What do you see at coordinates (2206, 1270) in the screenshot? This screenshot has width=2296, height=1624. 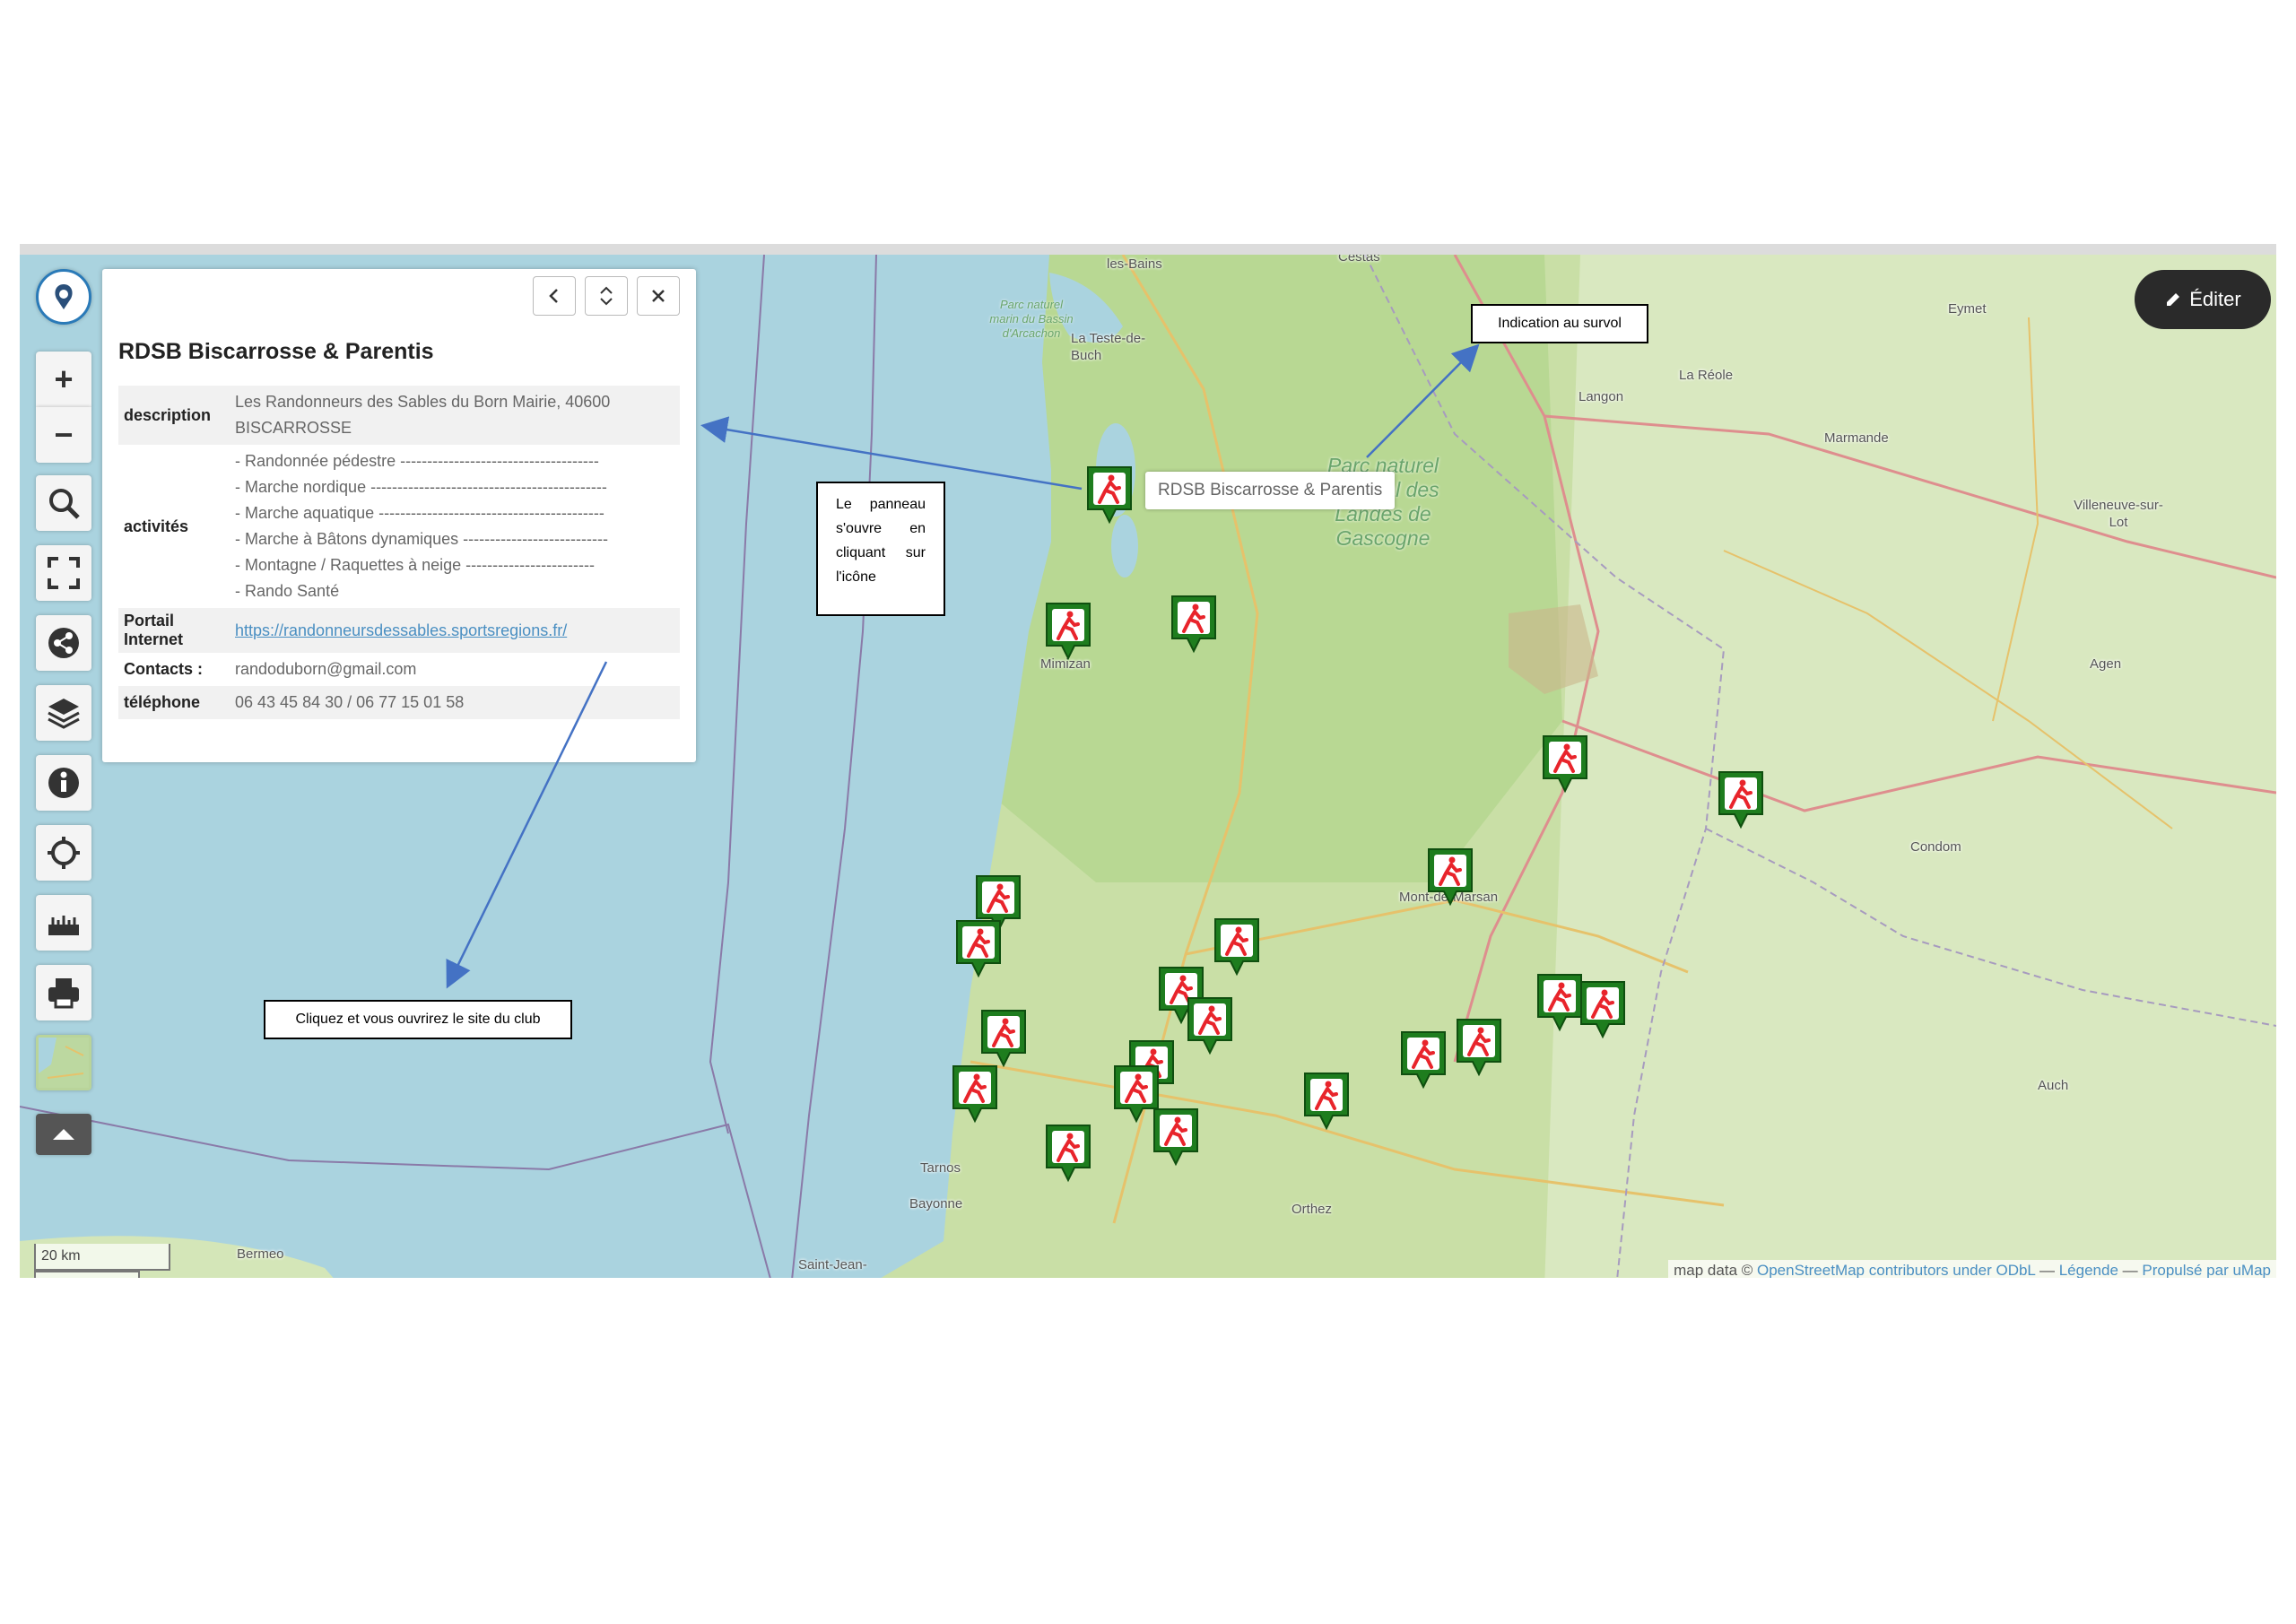 I see `umap-link: Propulsé par uMap` at bounding box center [2206, 1270].